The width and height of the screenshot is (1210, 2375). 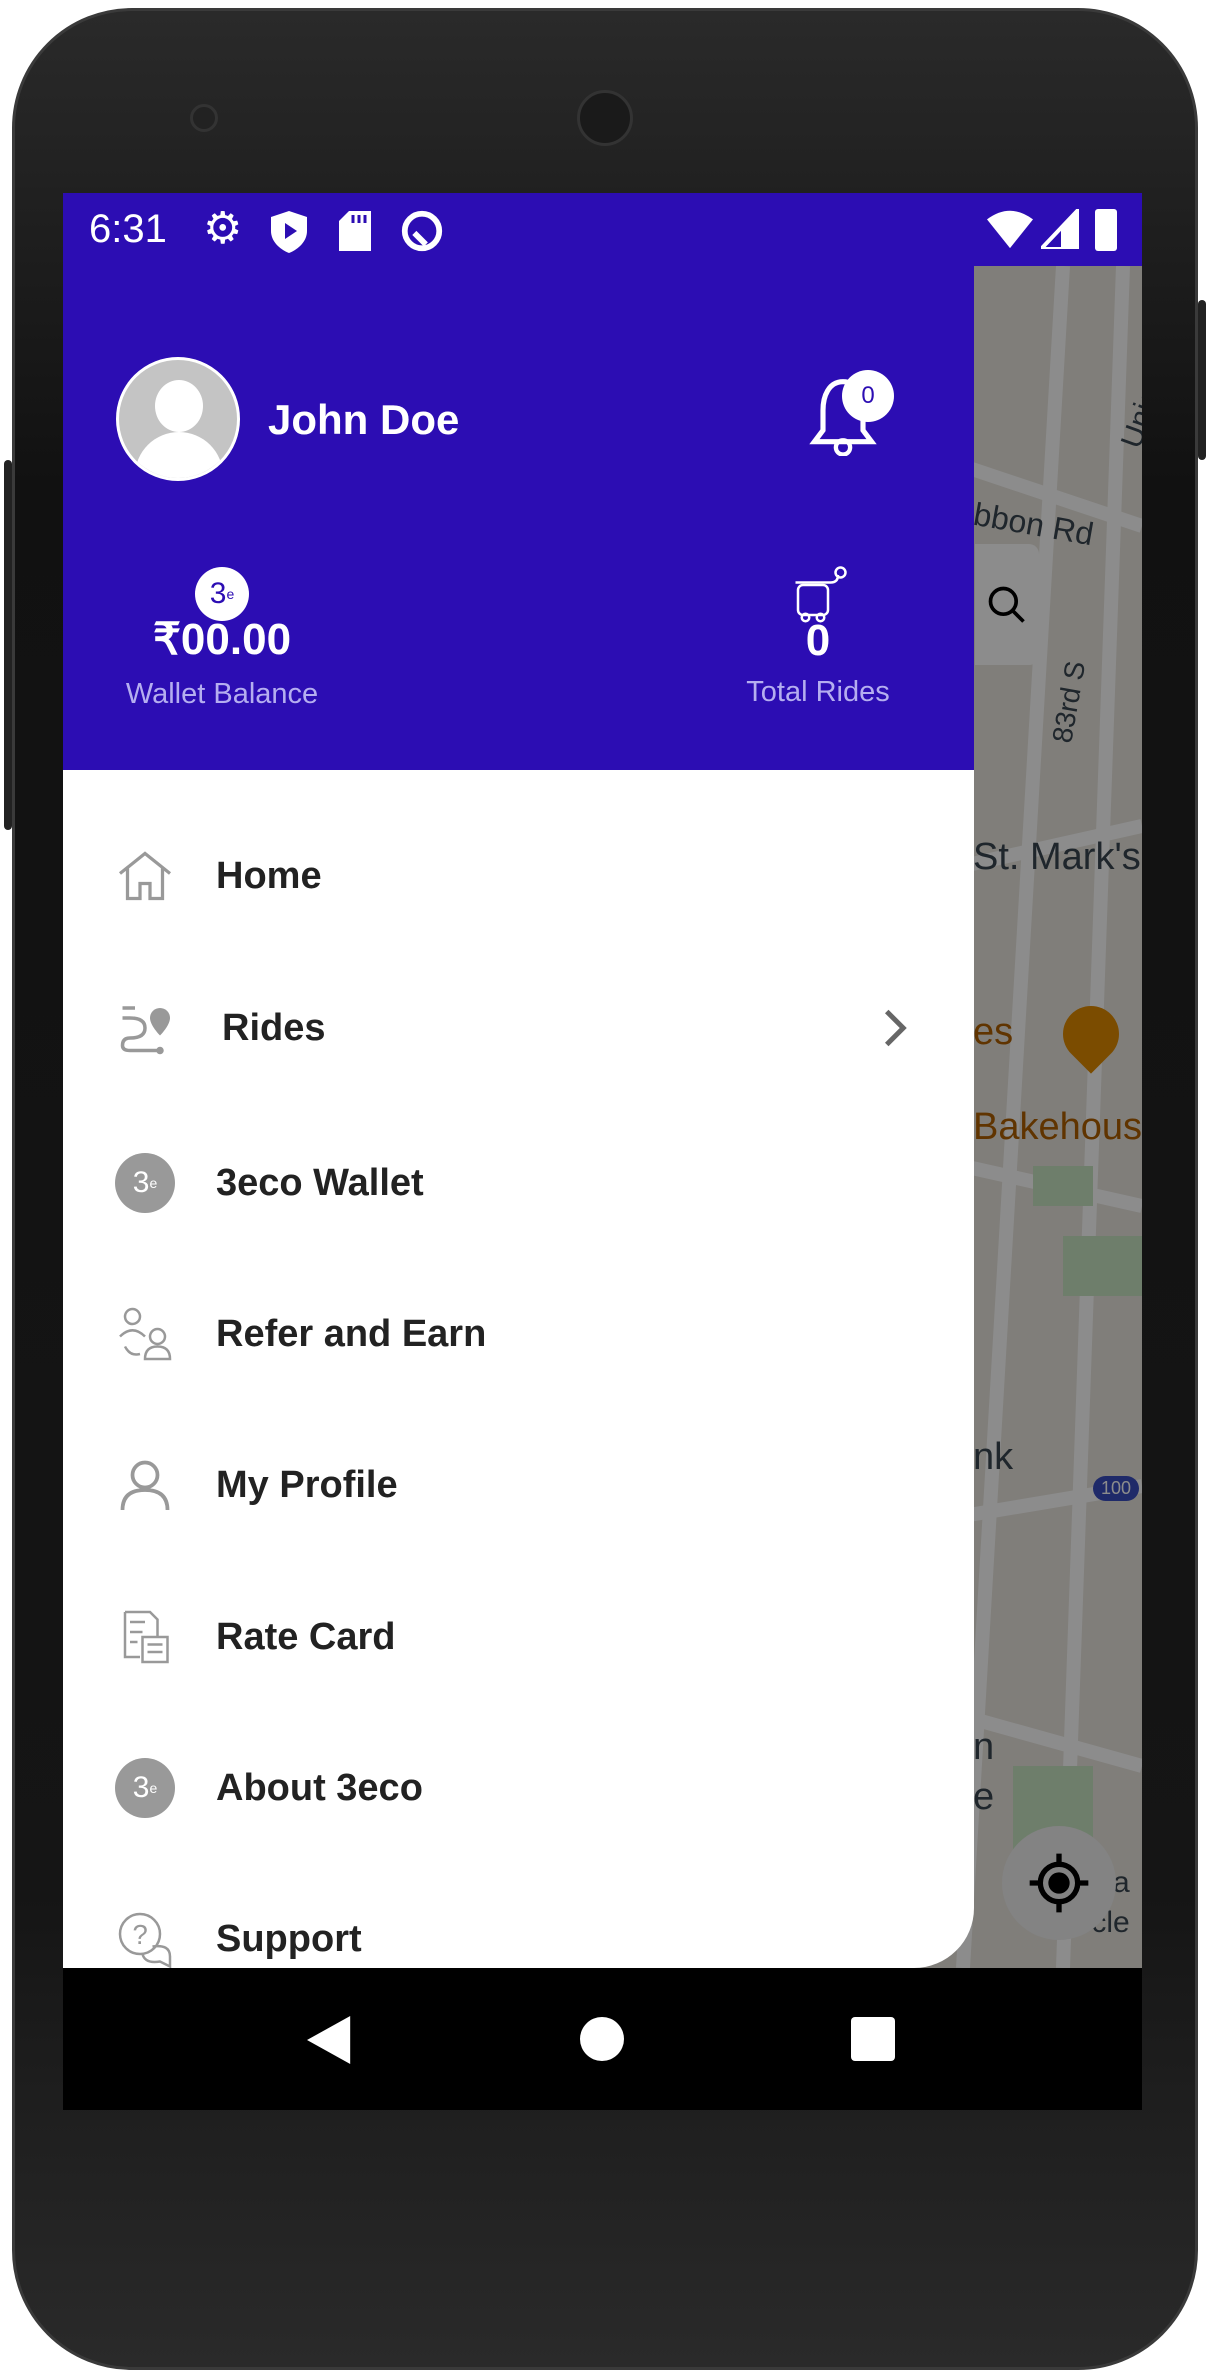 I want to click on notification-badge: 0, so click(x=868, y=396).